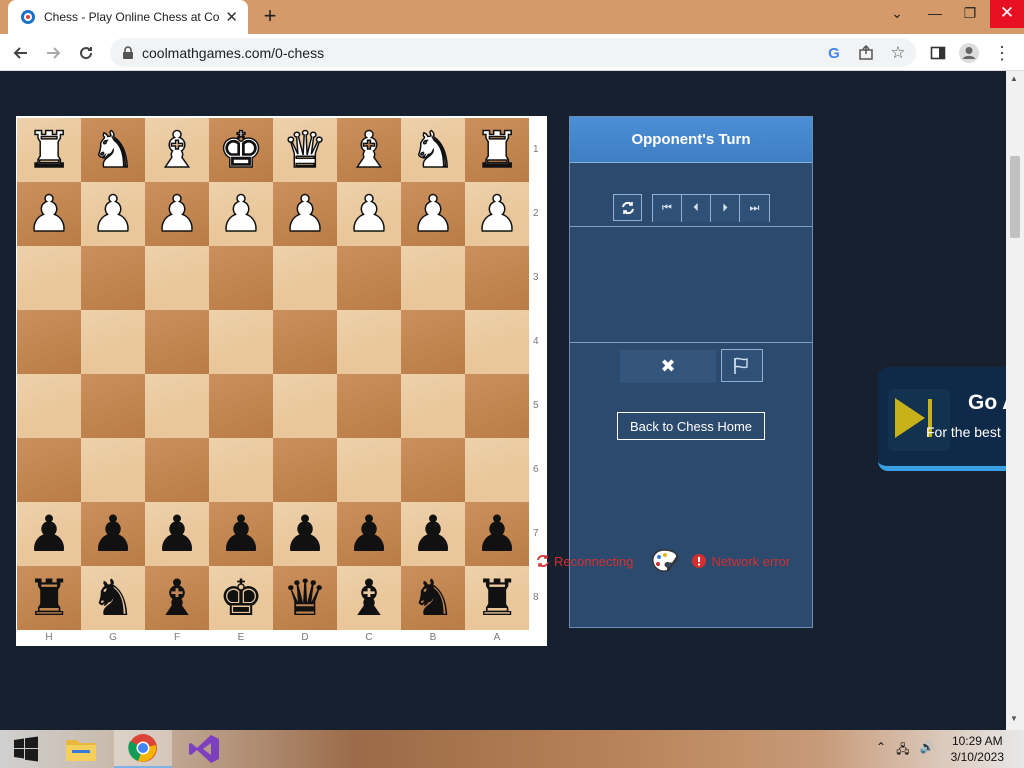  I want to click on side-panel-icon, so click(938, 53).